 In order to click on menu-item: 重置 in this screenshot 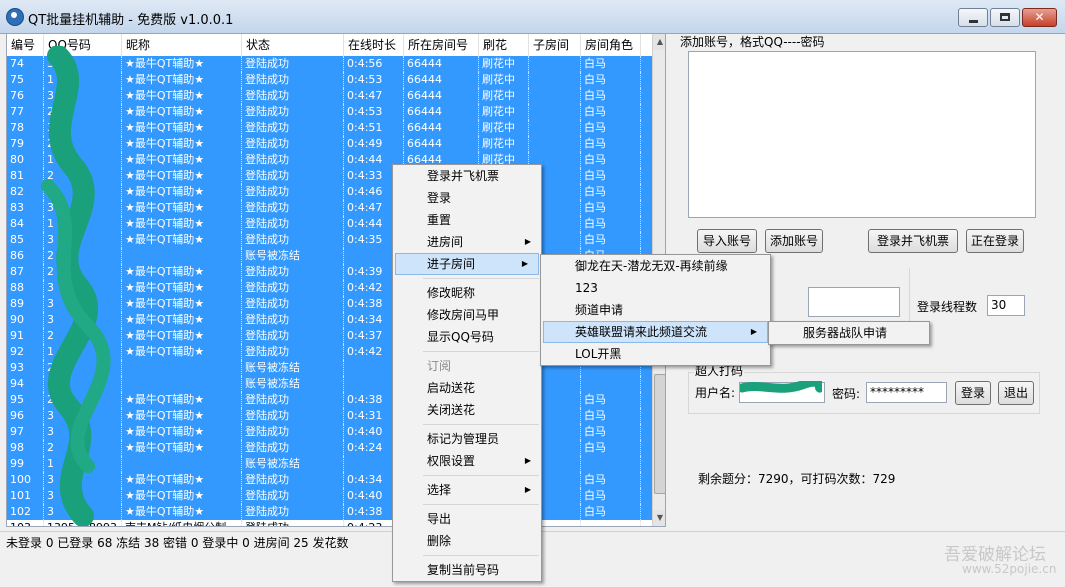, I will do `click(467, 220)`.